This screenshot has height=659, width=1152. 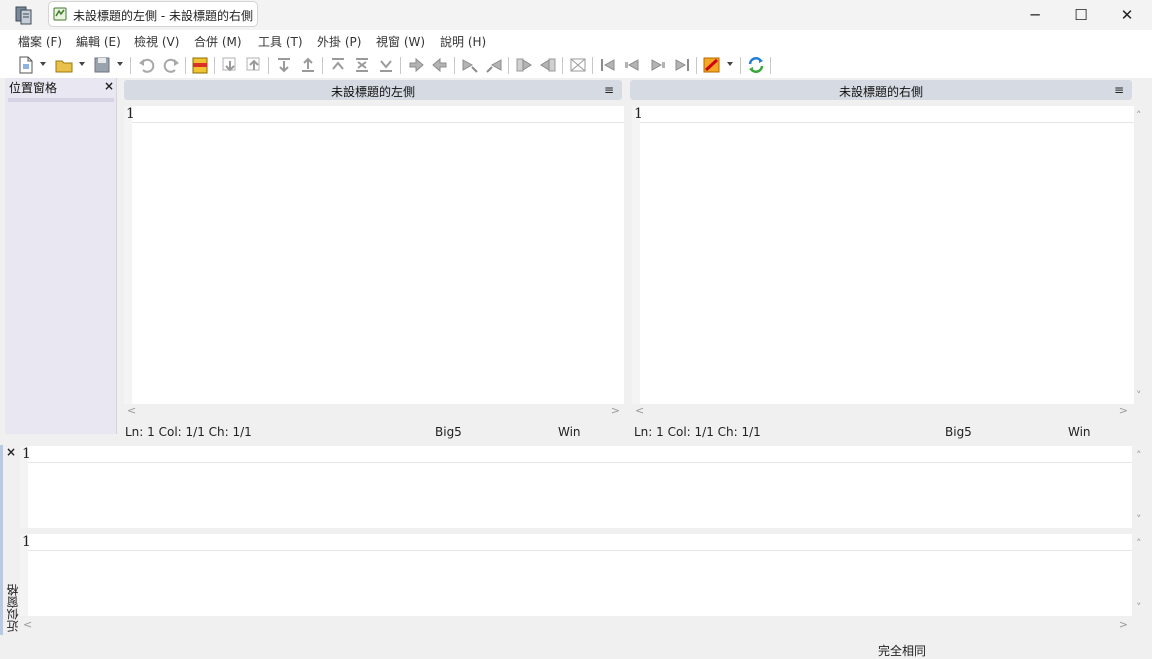 What do you see at coordinates (576, 625) in the screenshot?
I see `diff-horizontal-scrollbar: < >` at bounding box center [576, 625].